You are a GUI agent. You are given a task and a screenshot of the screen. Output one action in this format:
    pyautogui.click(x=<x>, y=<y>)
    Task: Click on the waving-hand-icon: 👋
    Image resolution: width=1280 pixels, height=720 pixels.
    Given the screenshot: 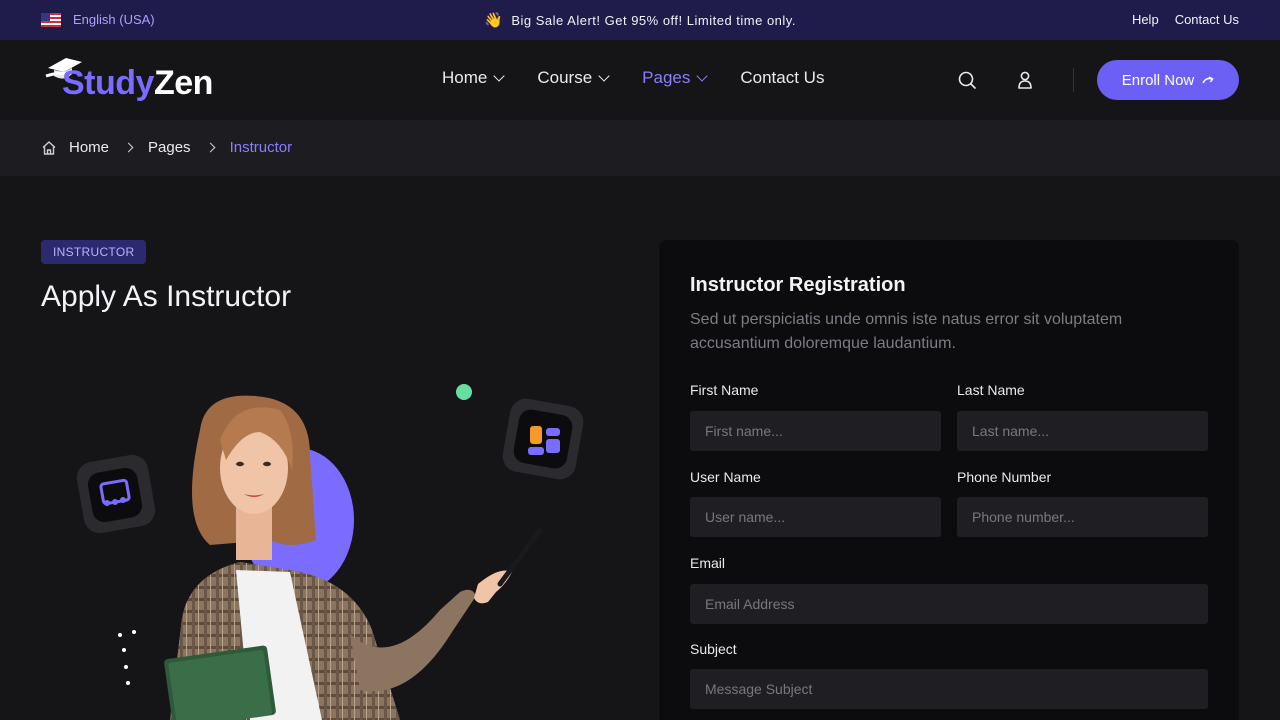 What is the action you would take?
    pyautogui.click(x=494, y=20)
    